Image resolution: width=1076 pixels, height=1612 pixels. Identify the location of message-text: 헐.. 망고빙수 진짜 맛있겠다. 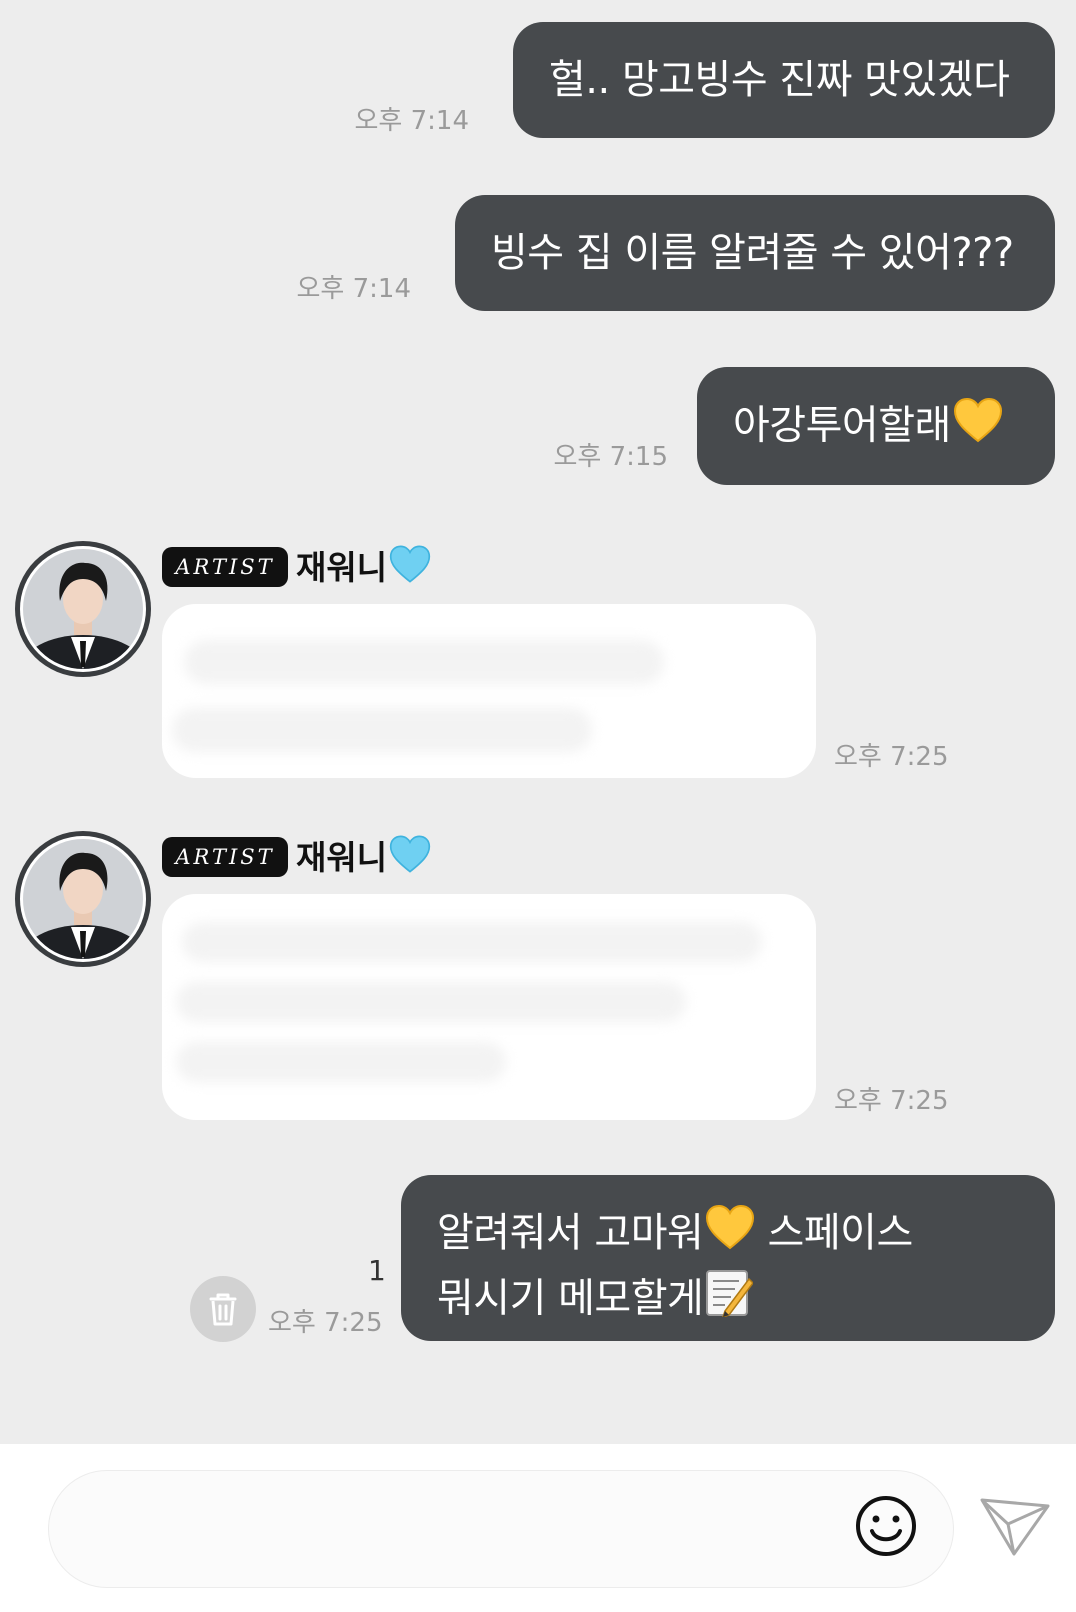
(779, 80).